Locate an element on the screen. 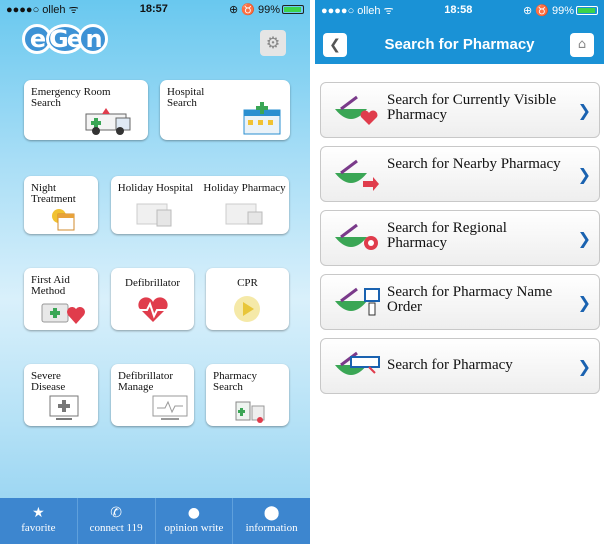 This screenshot has height=544, width=604. search-visible-pharmacy-item: Search for Currently Visible Pharmacy ❯ is located at coordinates (460, 110).